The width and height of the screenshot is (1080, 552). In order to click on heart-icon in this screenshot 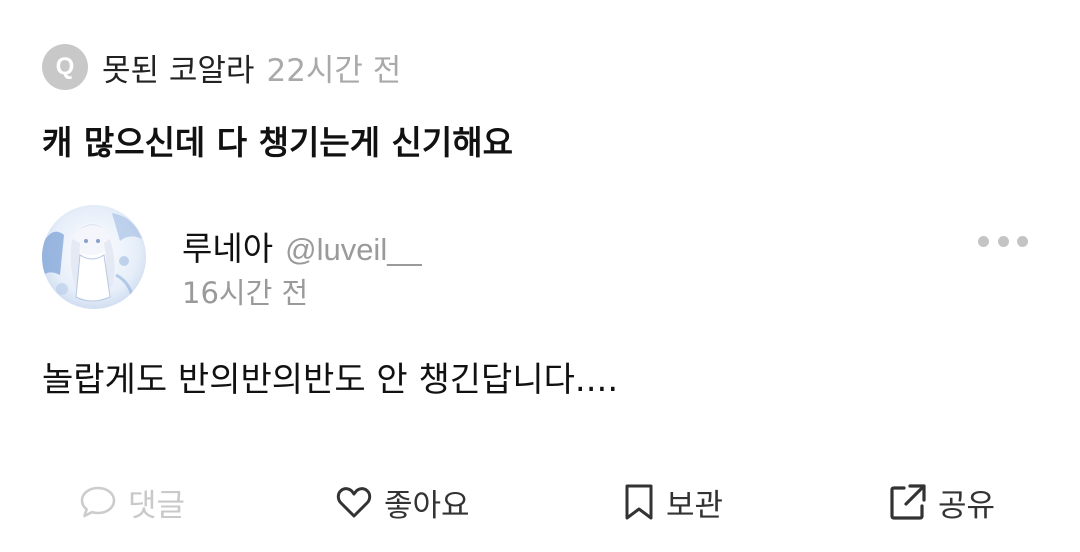, I will do `click(354, 502)`.